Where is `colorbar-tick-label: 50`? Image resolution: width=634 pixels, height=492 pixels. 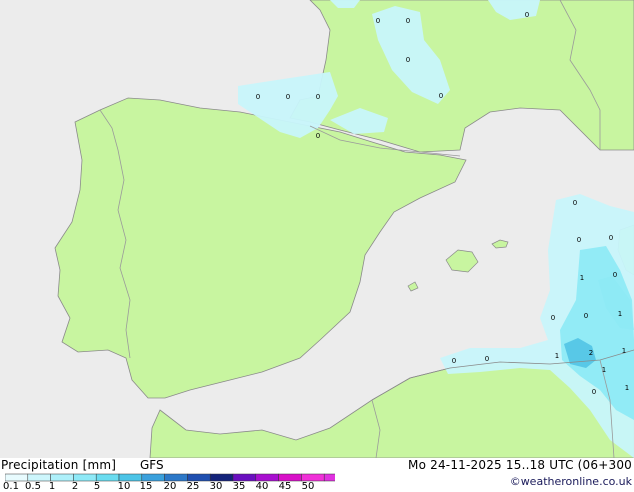
colorbar-tick-label: 50 is located at coordinates (308, 486).